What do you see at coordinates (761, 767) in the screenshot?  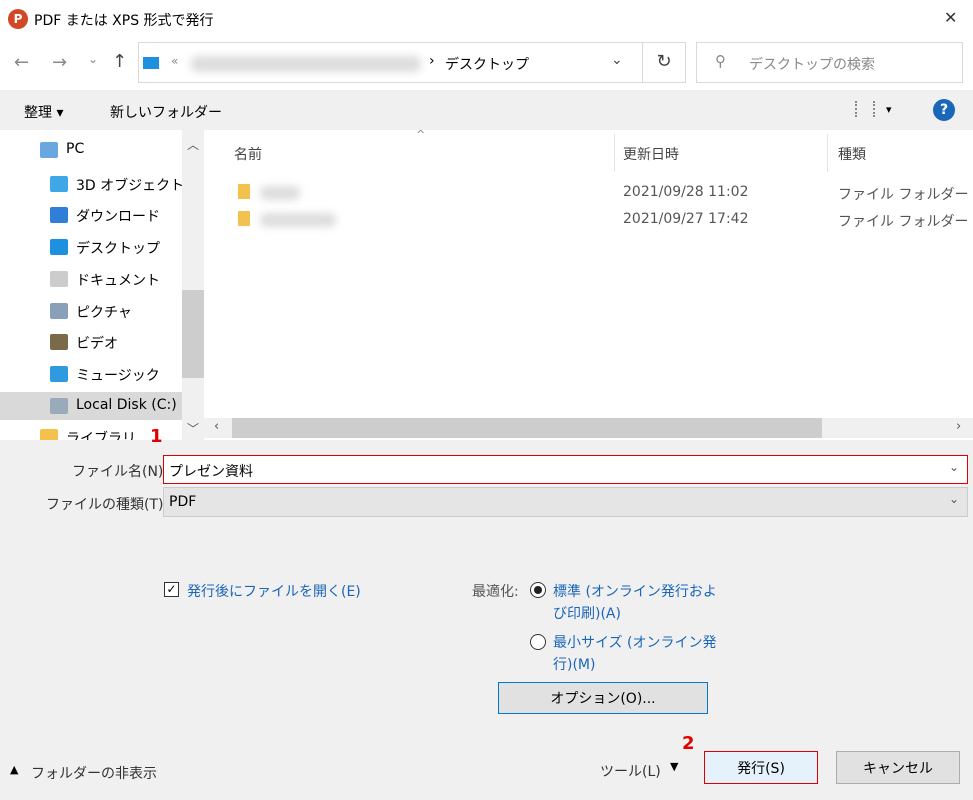 I see `publish-button: 発行(S)` at bounding box center [761, 767].